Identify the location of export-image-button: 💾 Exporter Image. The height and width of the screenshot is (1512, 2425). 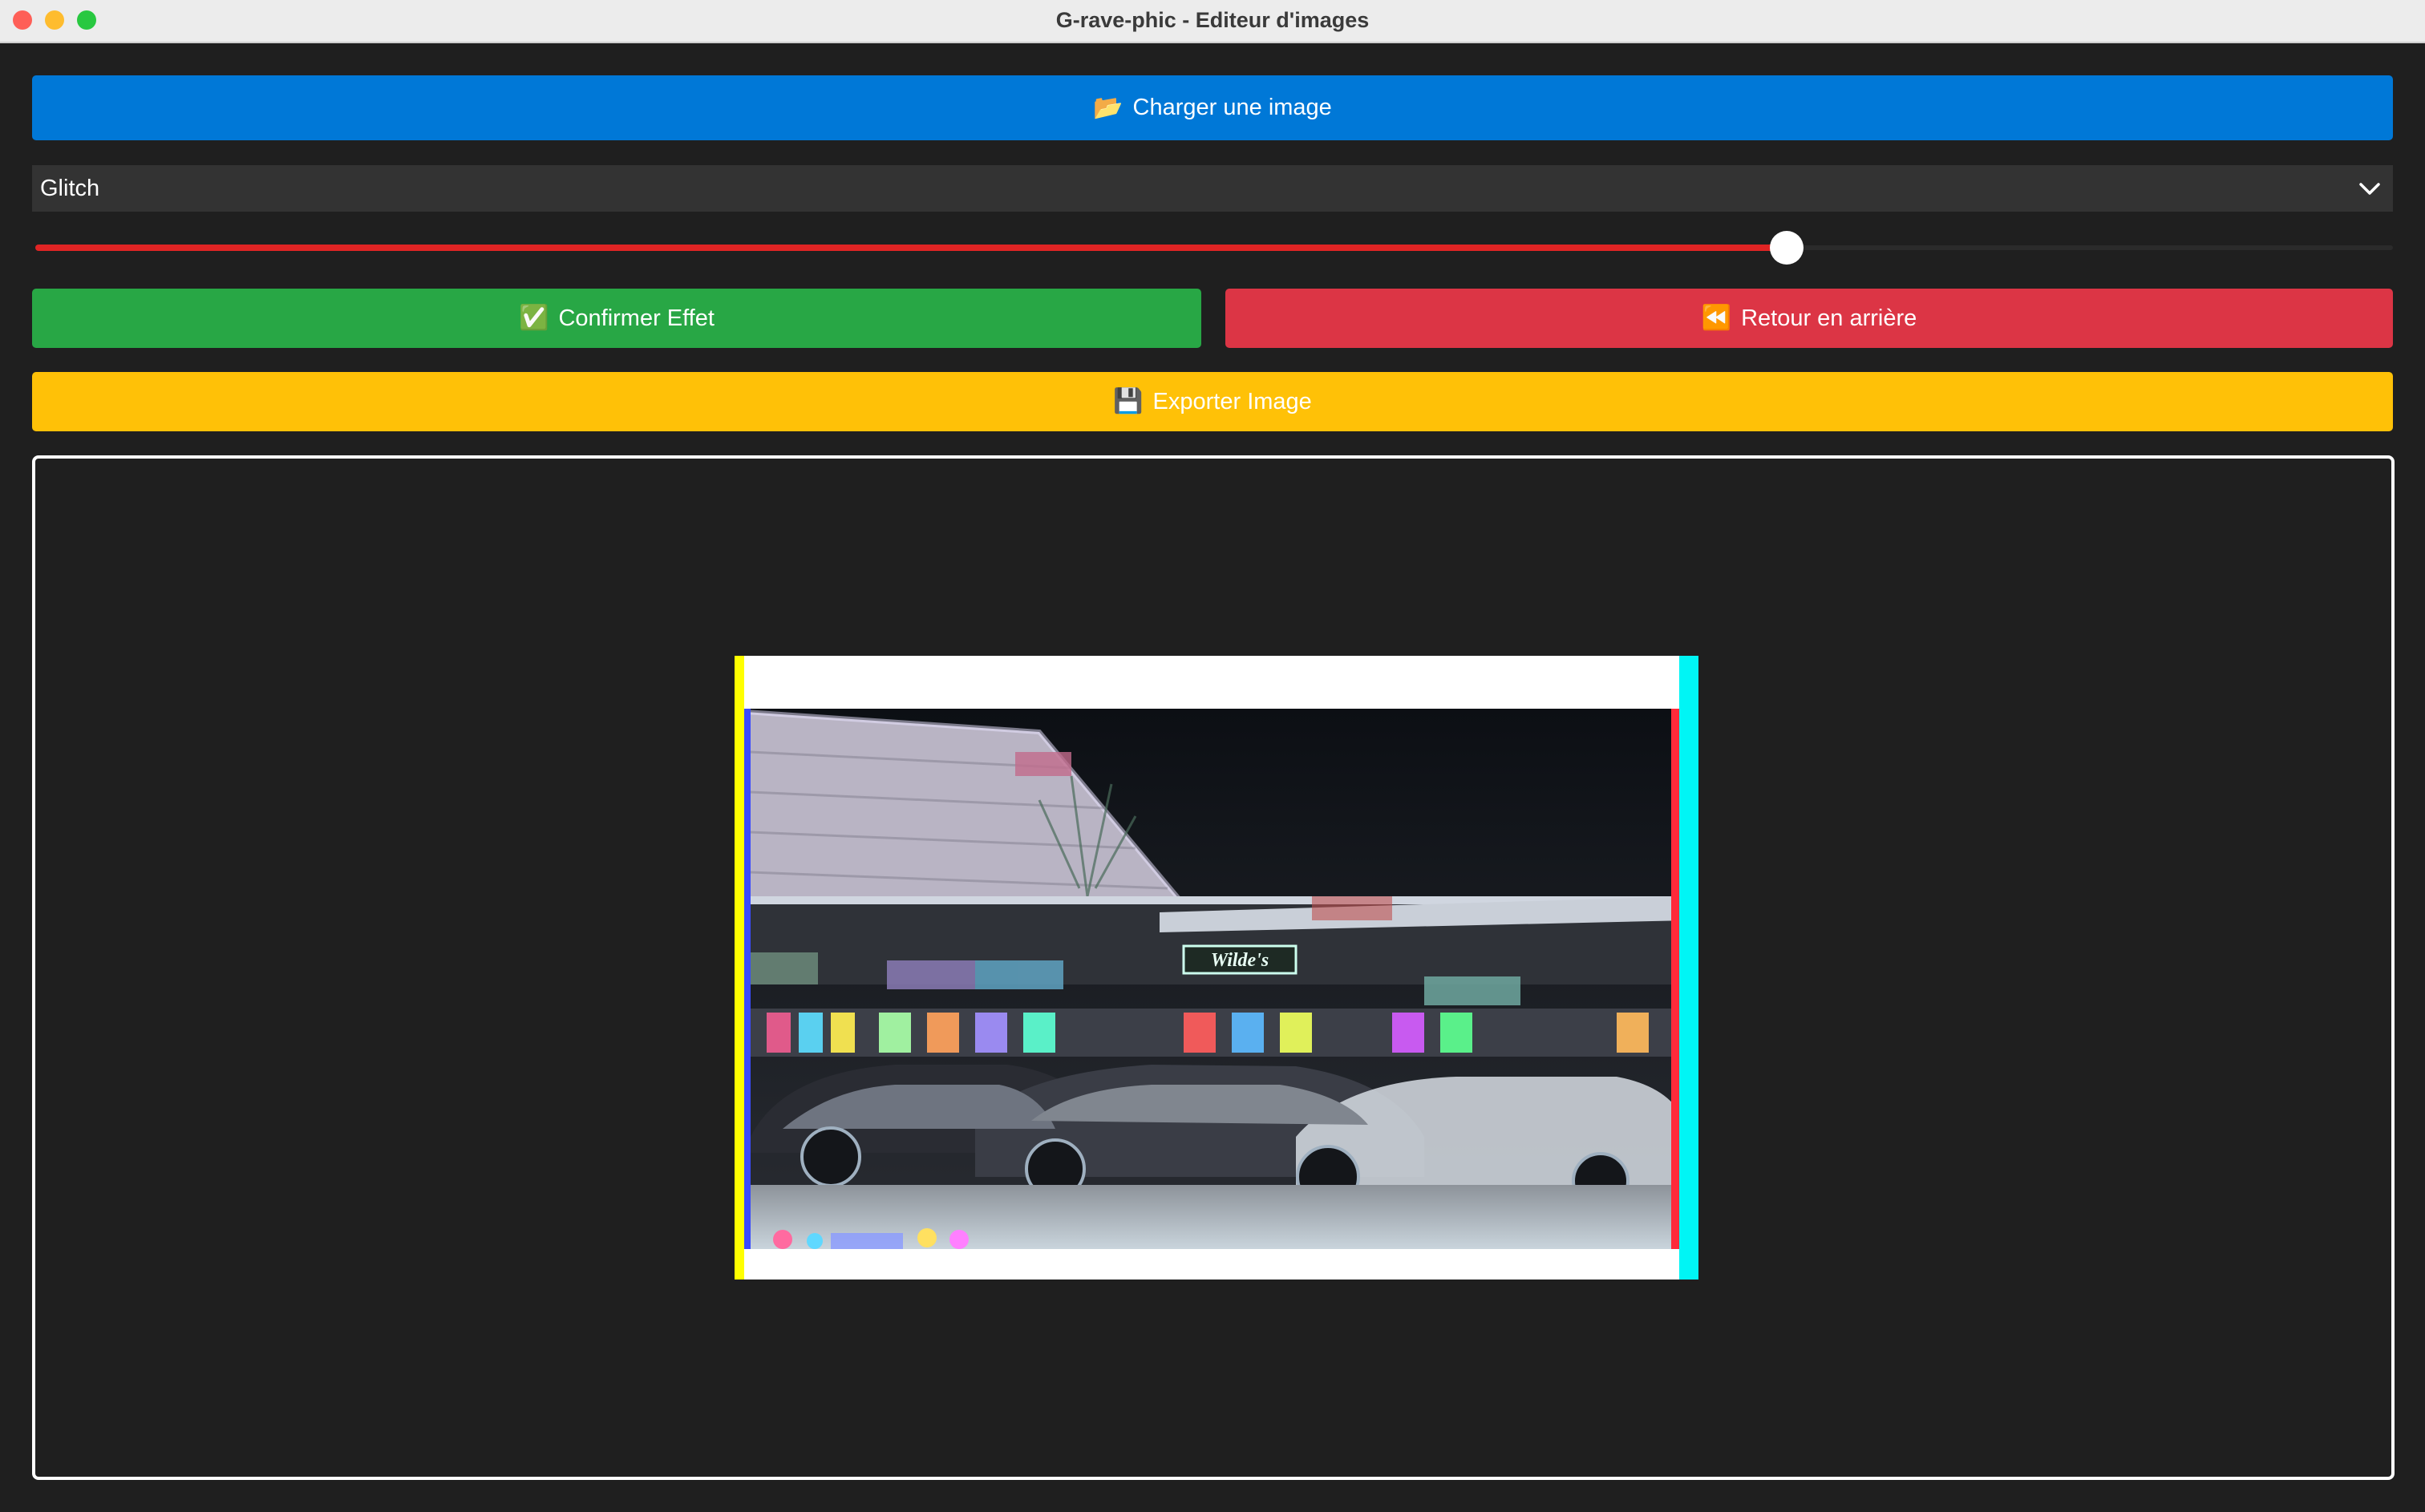
(1212, 402).